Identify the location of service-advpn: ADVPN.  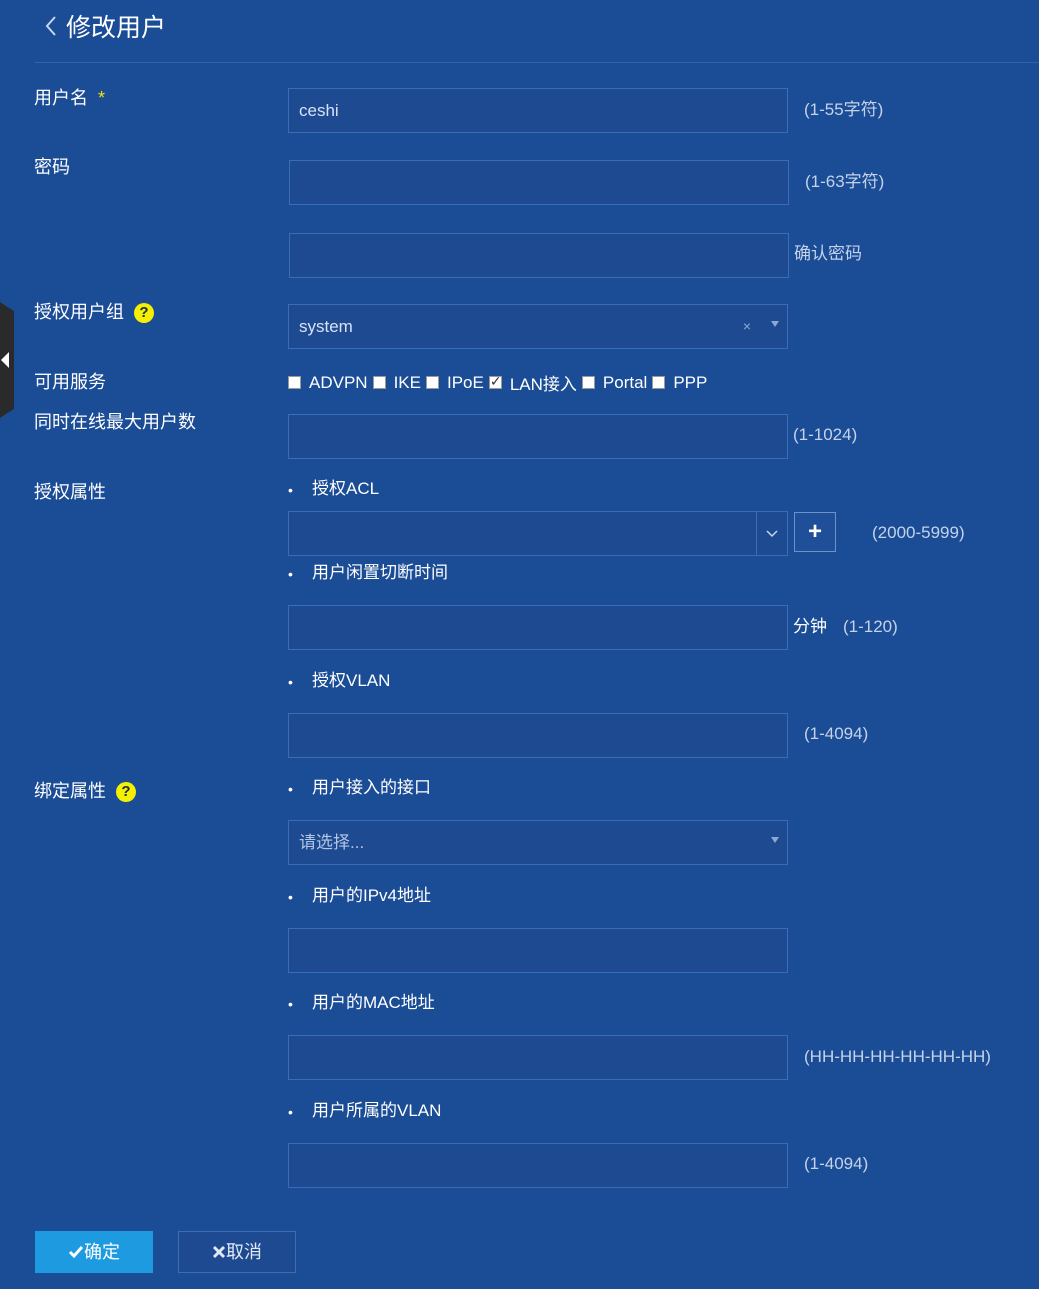
(330, 383).